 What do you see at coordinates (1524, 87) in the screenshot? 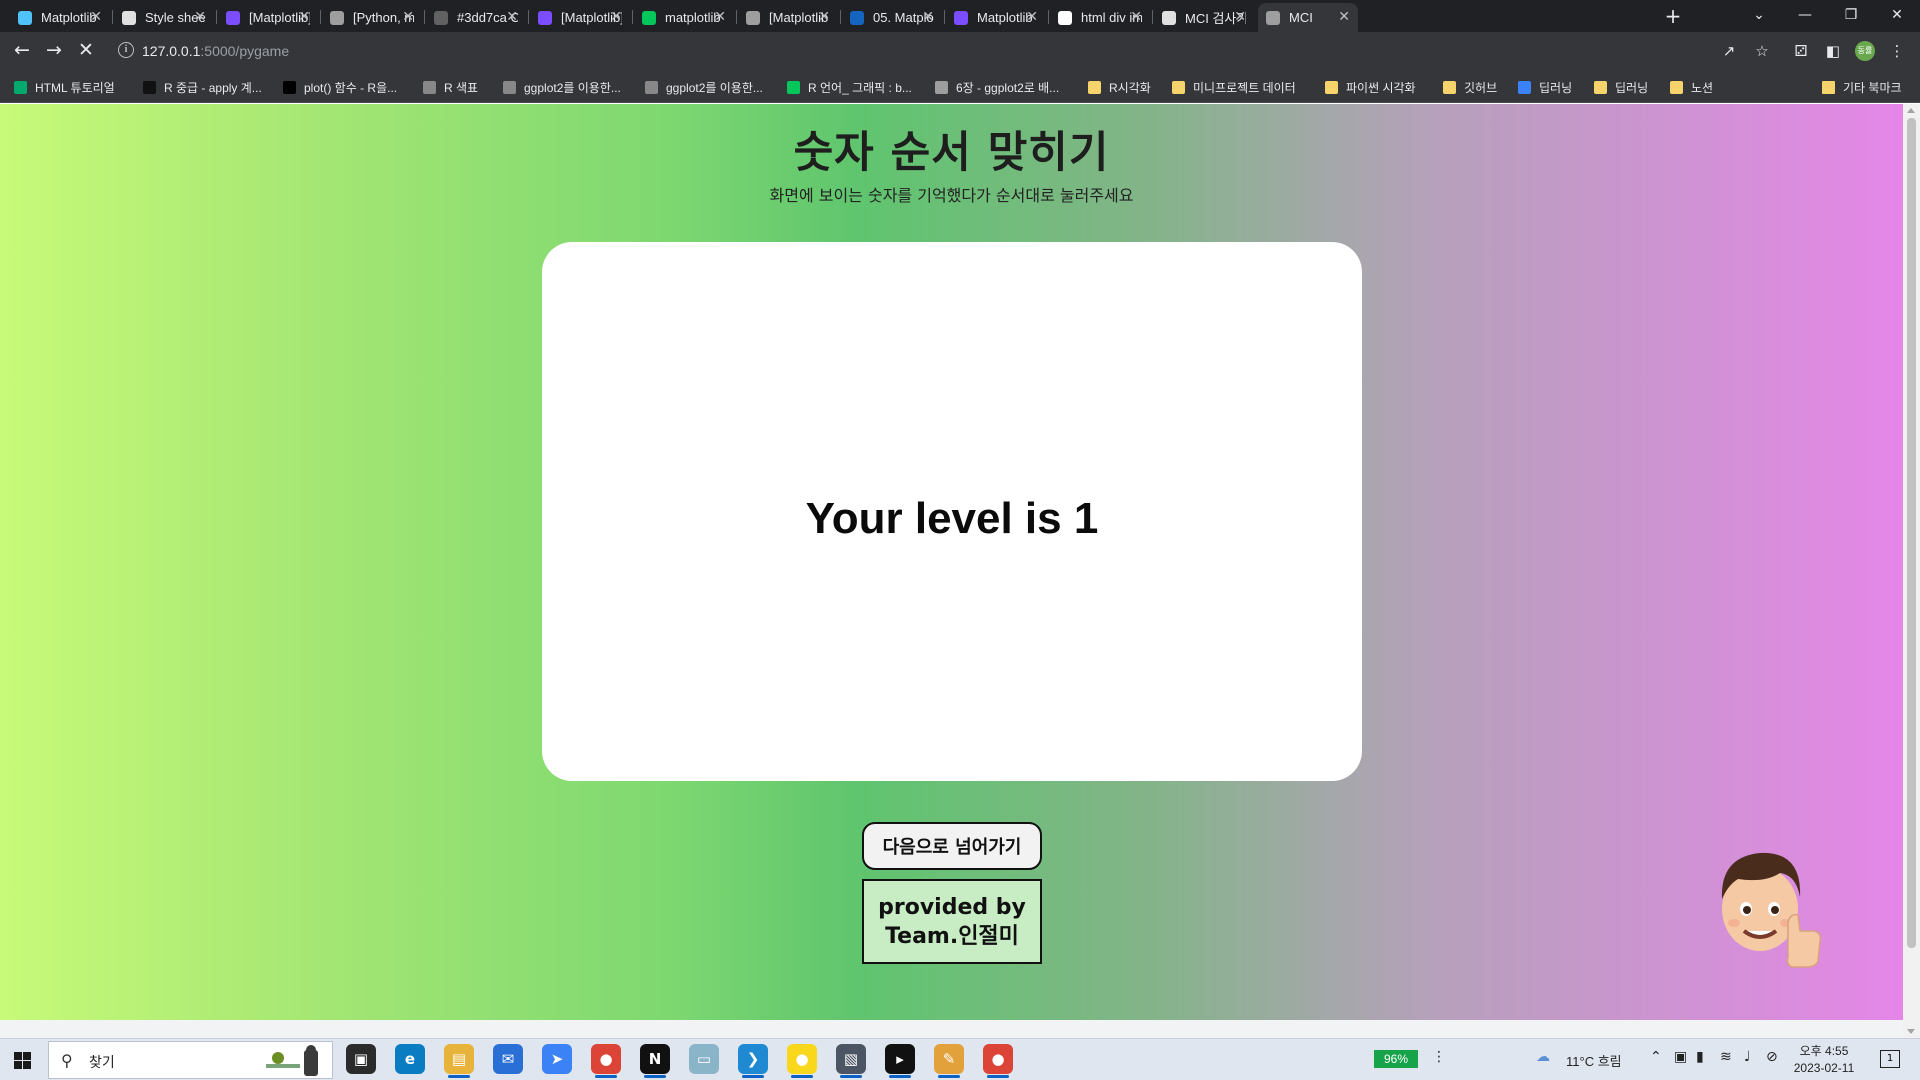
I see `bookmark-favicon-icon` at bounding box center [1524, 87].